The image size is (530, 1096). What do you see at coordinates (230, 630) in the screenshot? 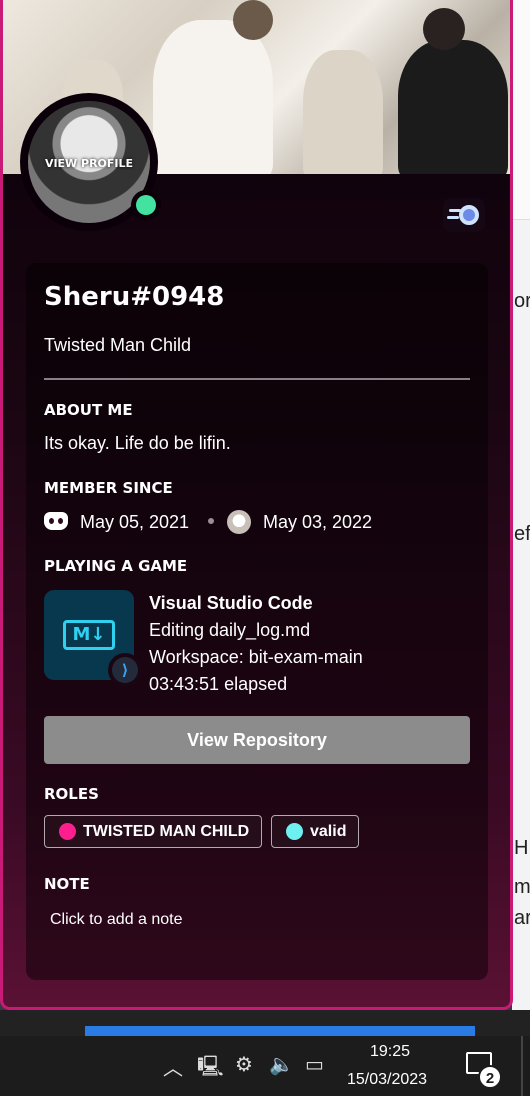
I see `activity-details: Editing daily_log.md` at bounding box center [230, 630].